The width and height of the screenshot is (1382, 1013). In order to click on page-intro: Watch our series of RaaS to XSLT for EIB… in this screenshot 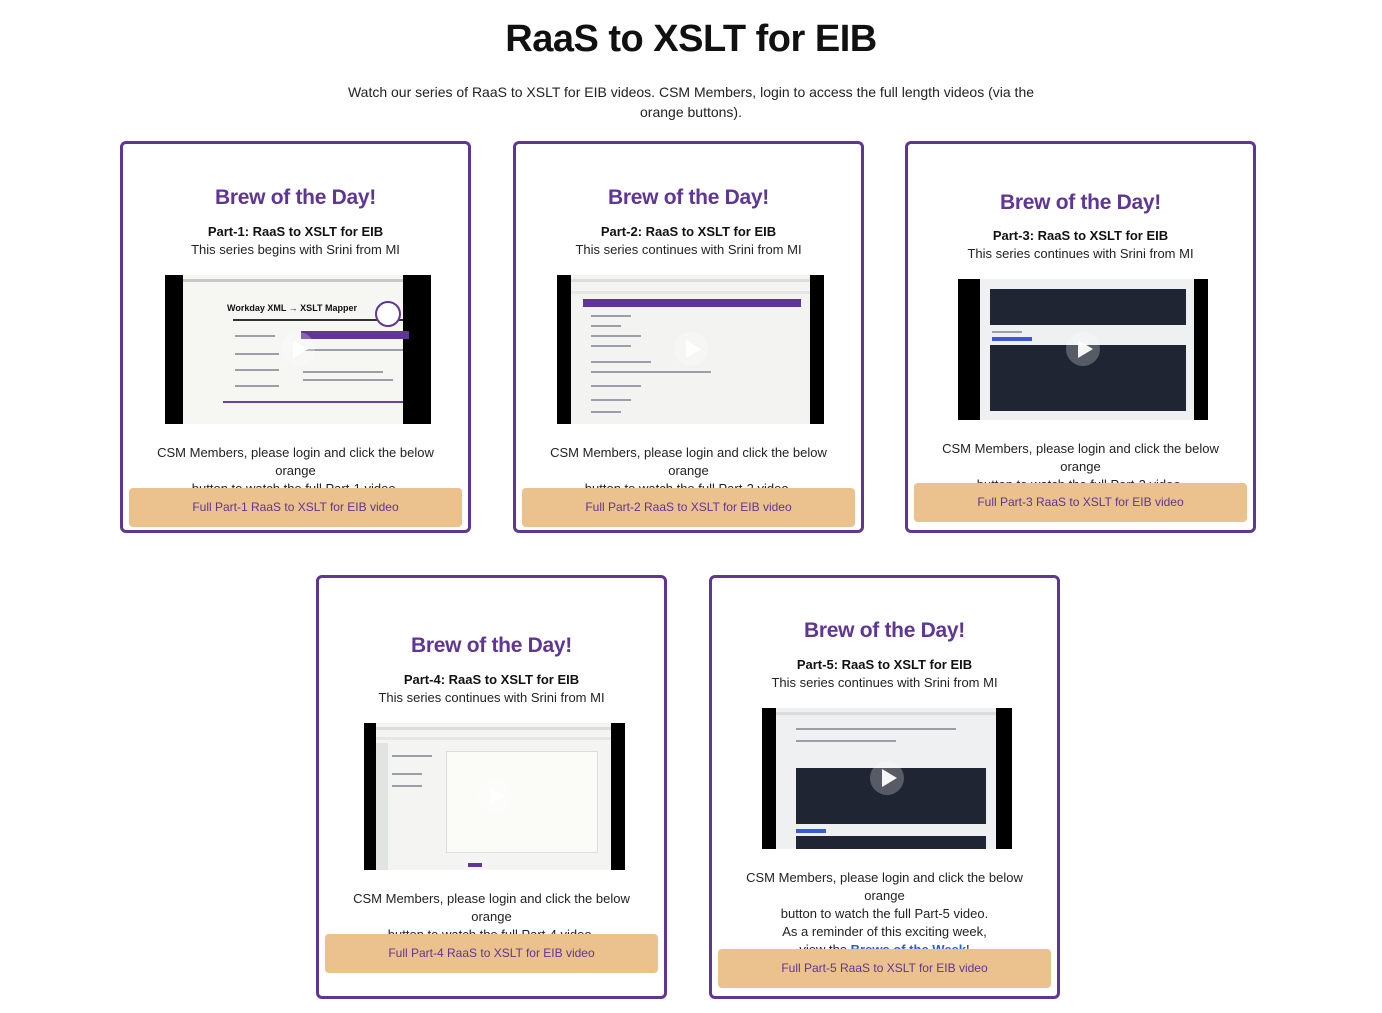, I will do `click(691, 102)`.